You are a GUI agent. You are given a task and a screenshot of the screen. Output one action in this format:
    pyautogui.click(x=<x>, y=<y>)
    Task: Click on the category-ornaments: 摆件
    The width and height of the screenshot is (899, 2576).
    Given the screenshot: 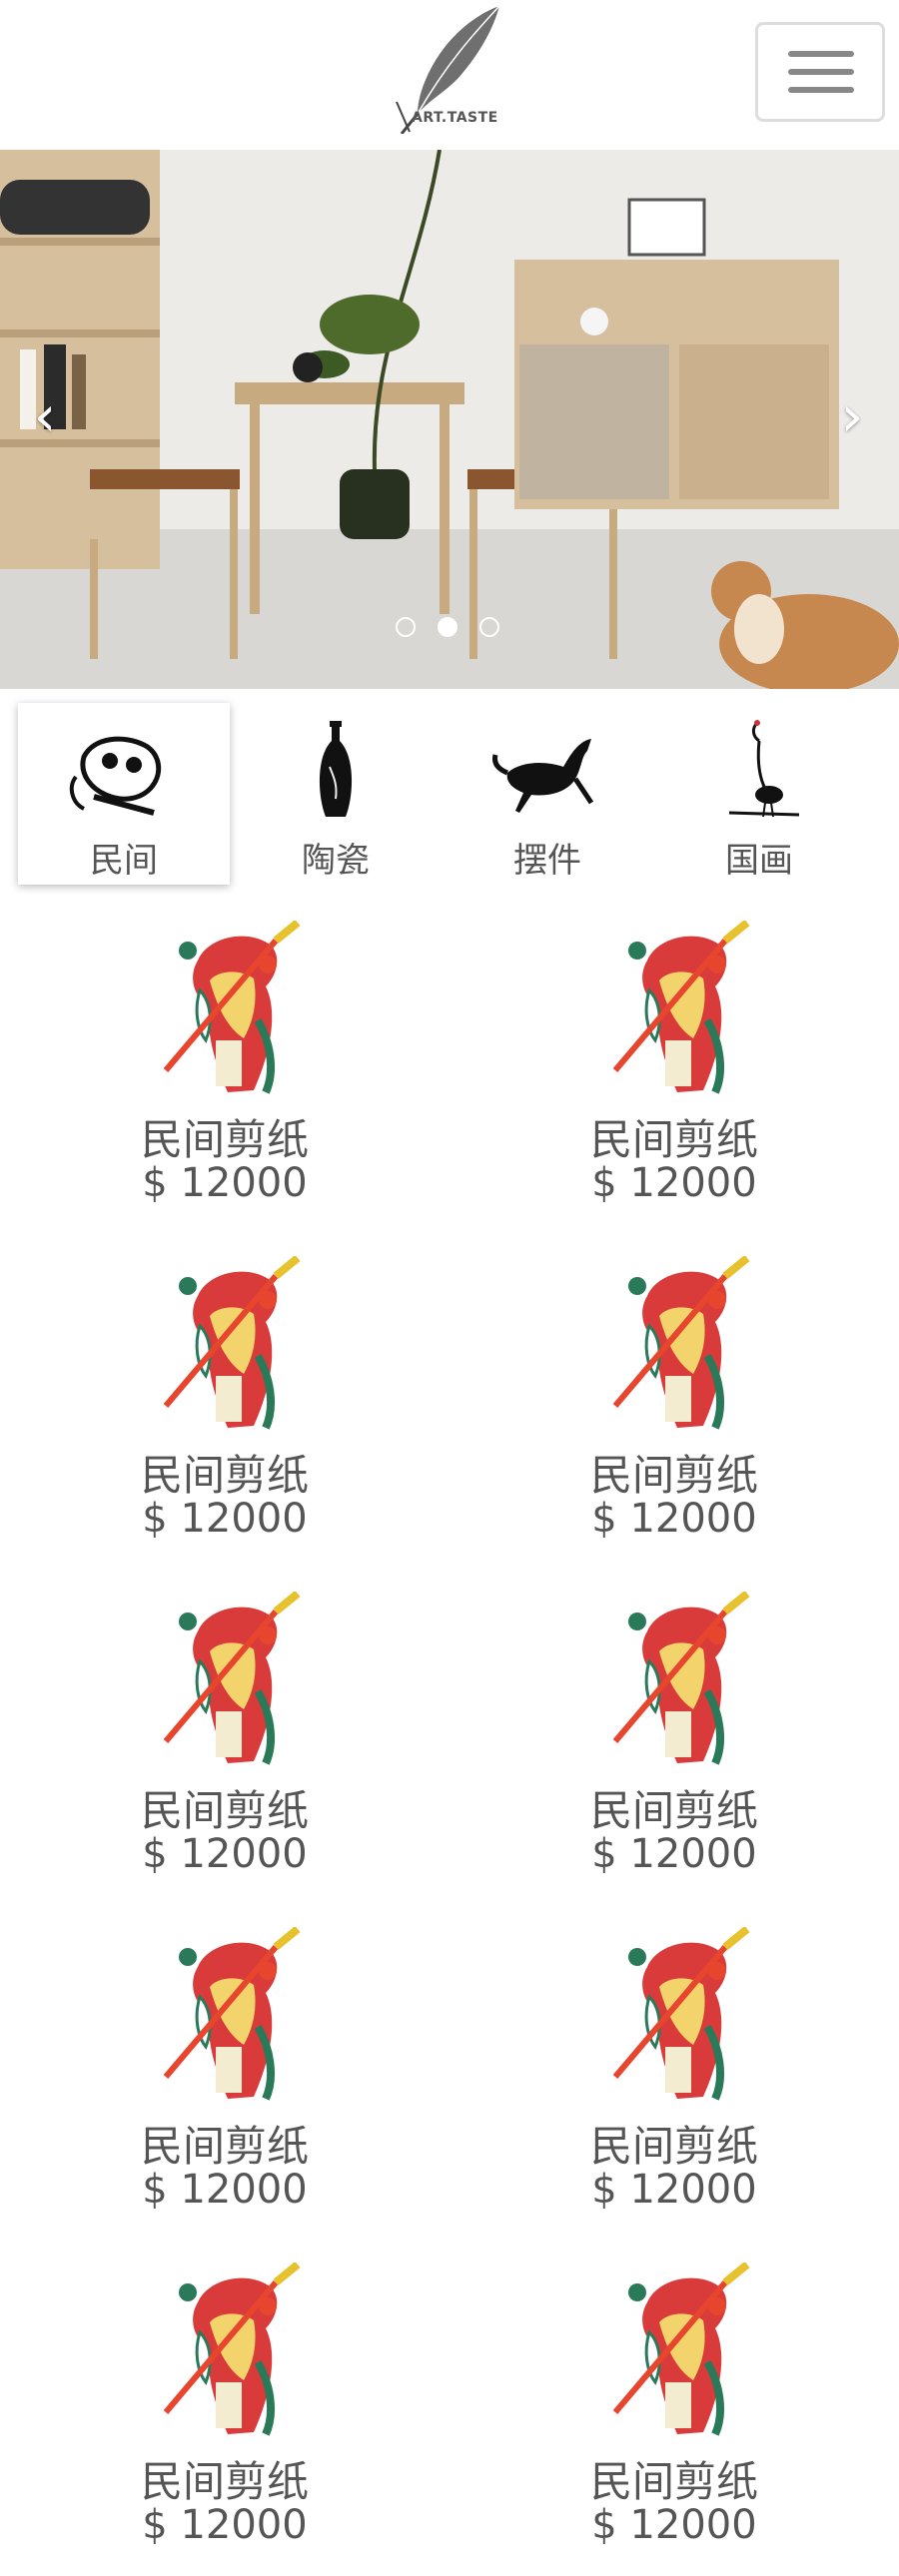 What is the action you would take?
    pyautogui.click(x=547, y=794)
    